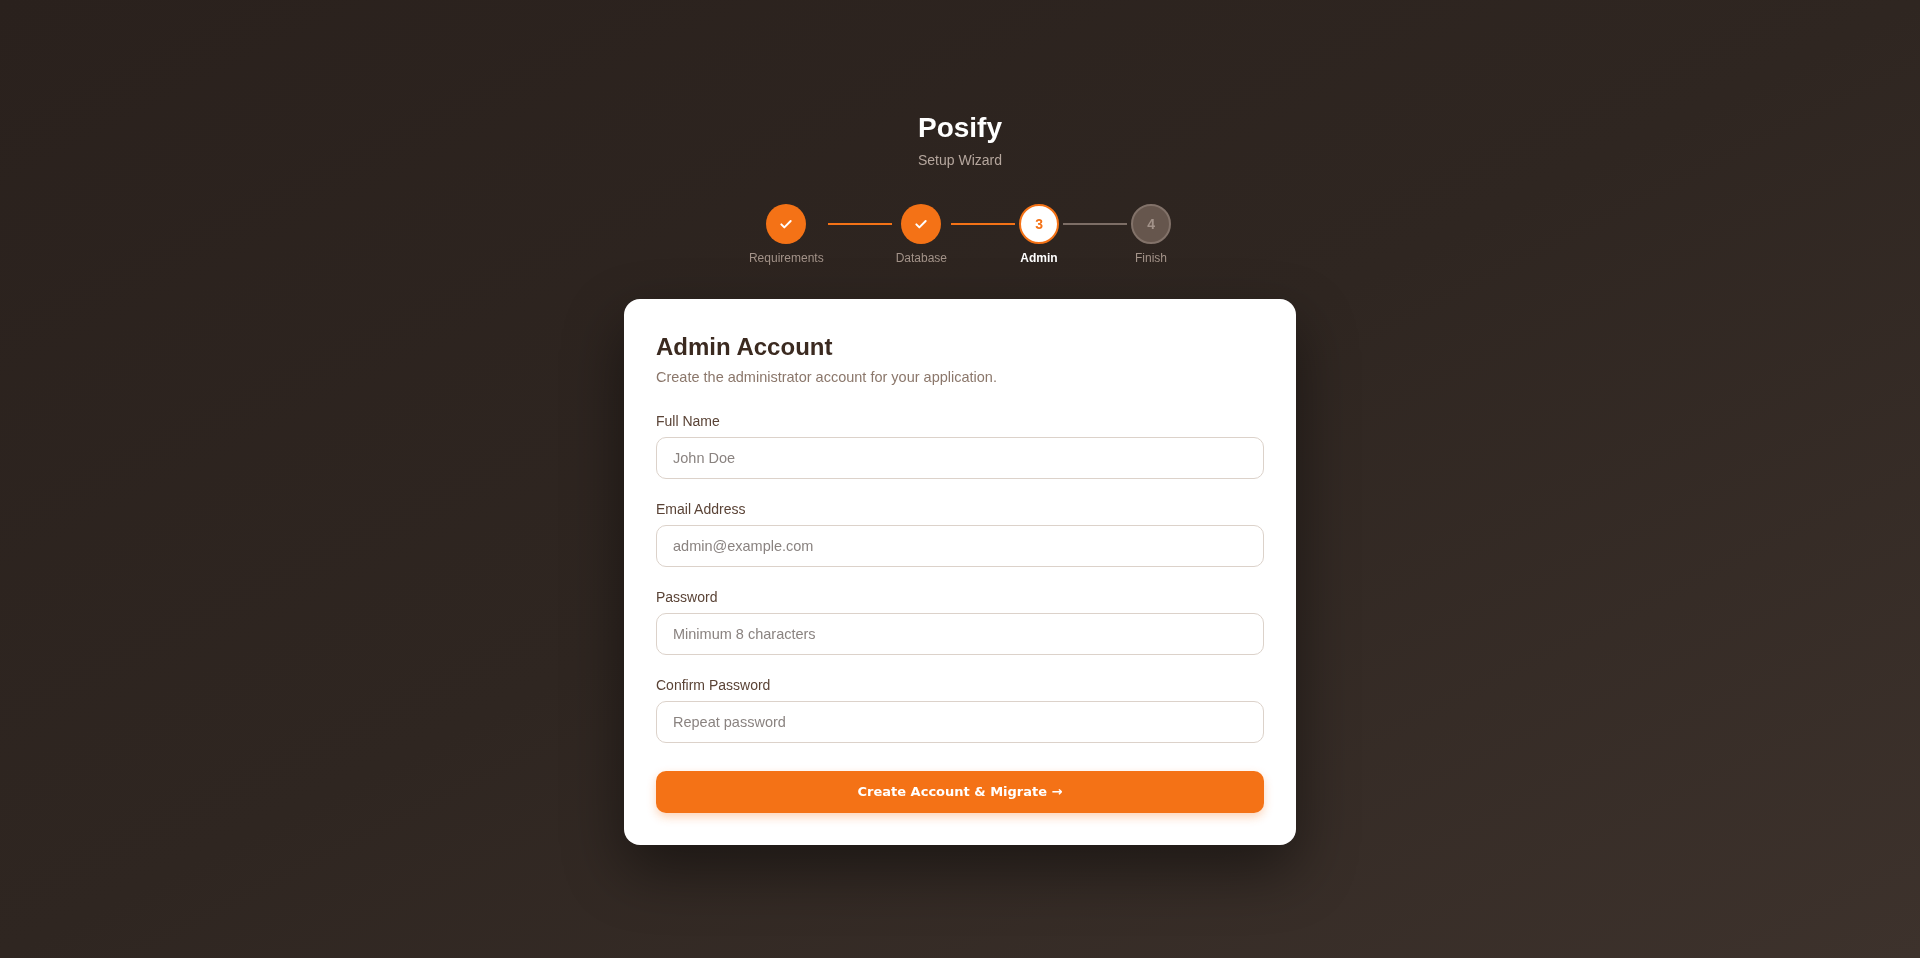 The height and width of the screenshot is (958, 1920). I want to click on submit-button: Create Account & Migrate →, so click(960, 792).